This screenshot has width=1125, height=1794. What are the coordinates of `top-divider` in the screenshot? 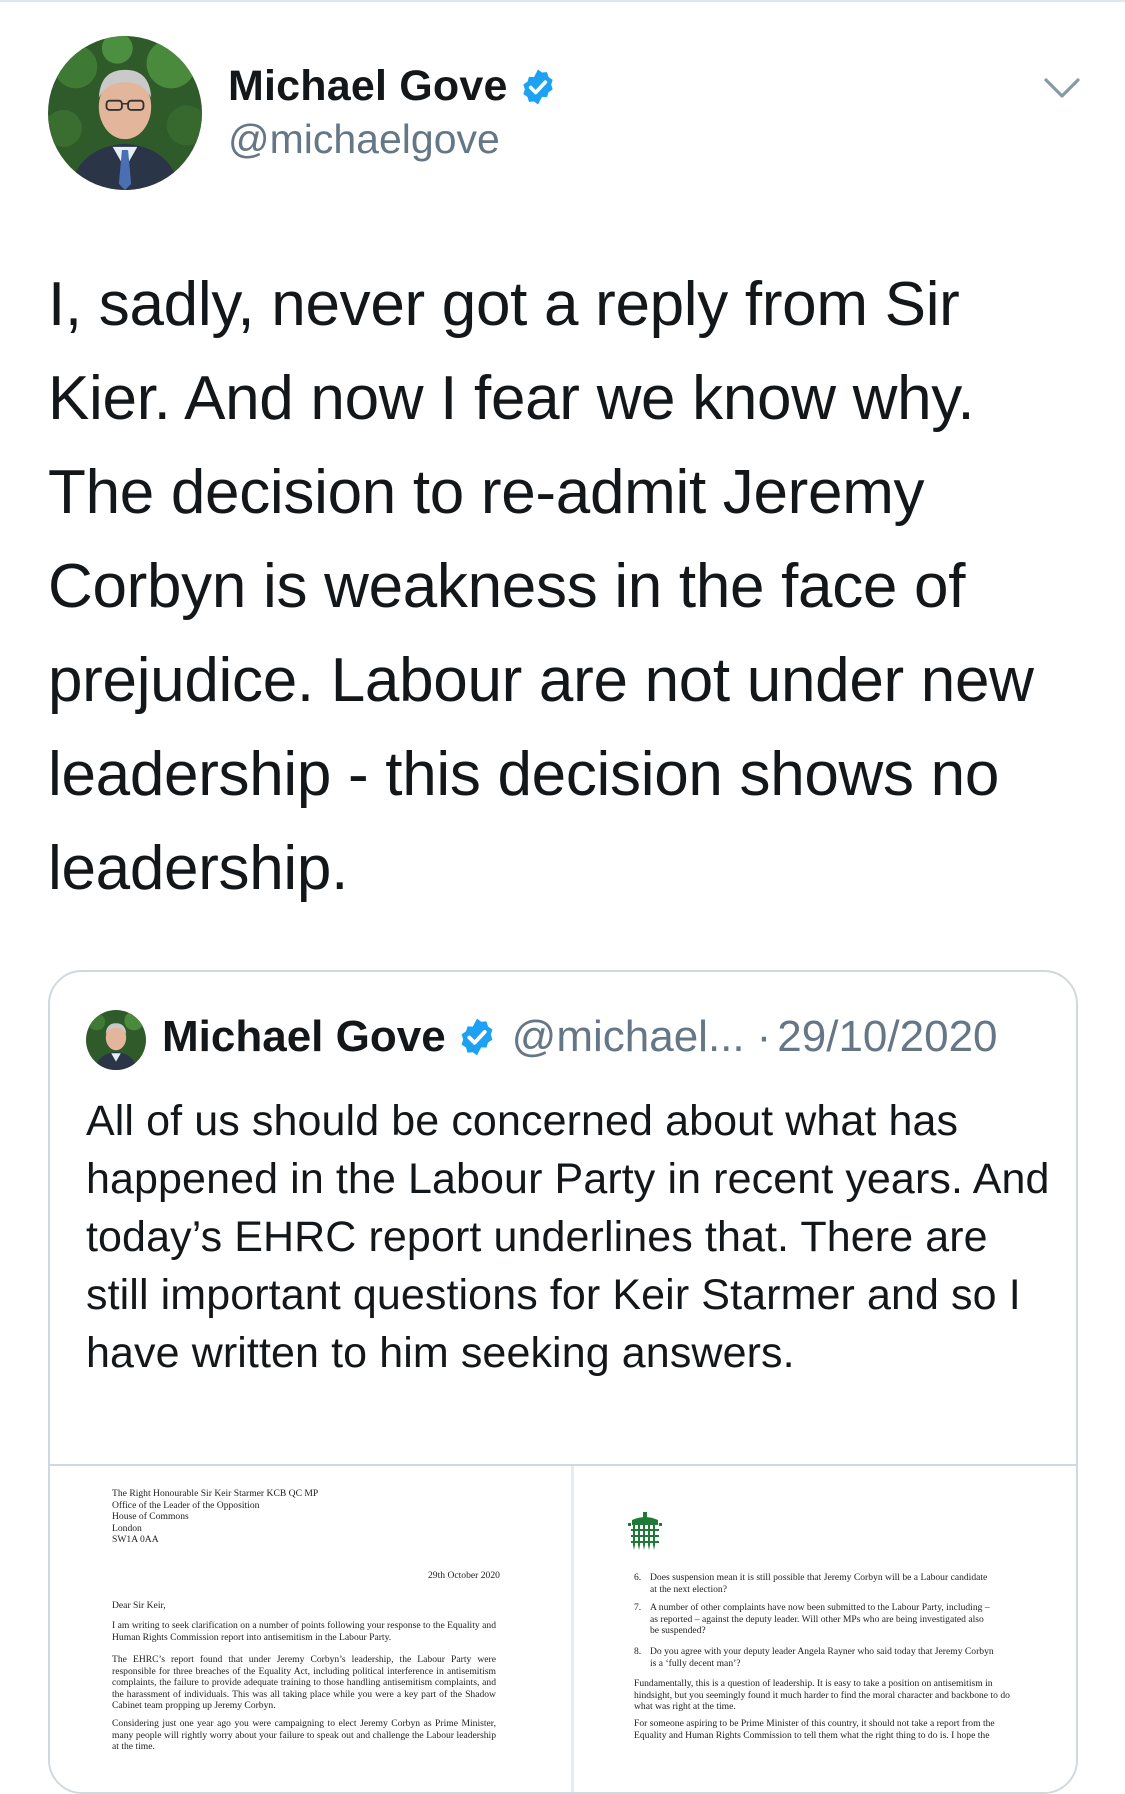 It's located at (562, 1).